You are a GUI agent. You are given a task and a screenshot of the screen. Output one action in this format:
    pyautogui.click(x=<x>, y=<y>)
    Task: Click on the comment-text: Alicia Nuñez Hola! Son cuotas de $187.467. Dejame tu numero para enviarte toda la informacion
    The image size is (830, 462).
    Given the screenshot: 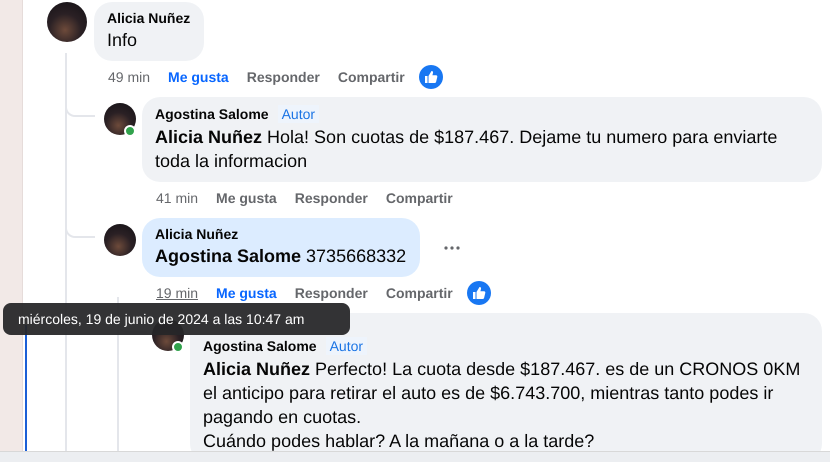 What is the action you would take?
    pyautogui.click(x=466, y=149)
    